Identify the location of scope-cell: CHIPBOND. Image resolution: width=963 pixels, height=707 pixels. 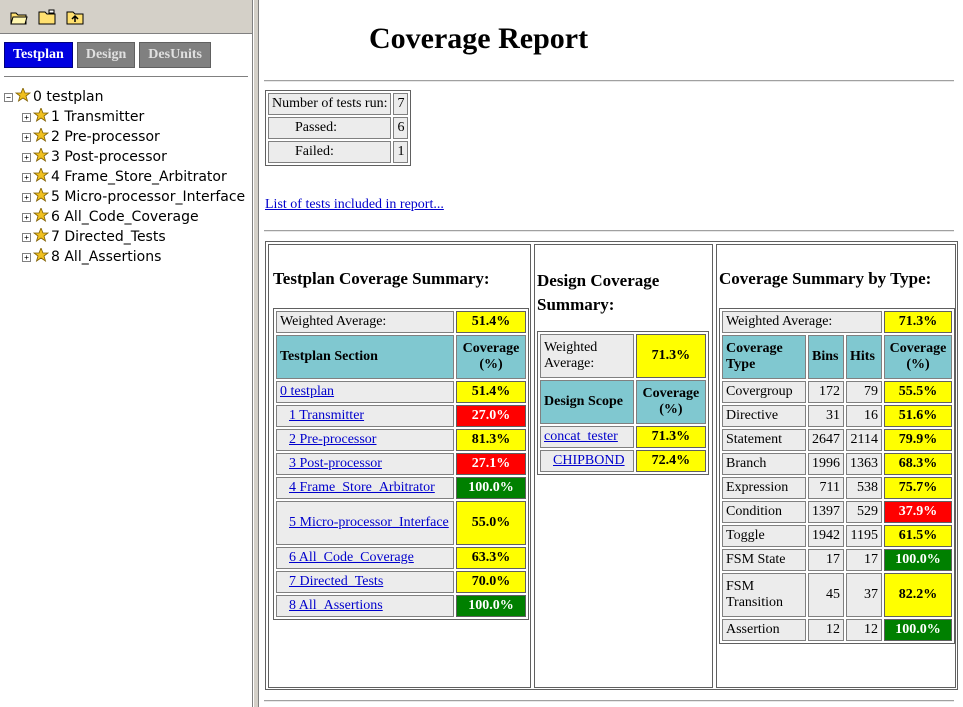
(587, 461).